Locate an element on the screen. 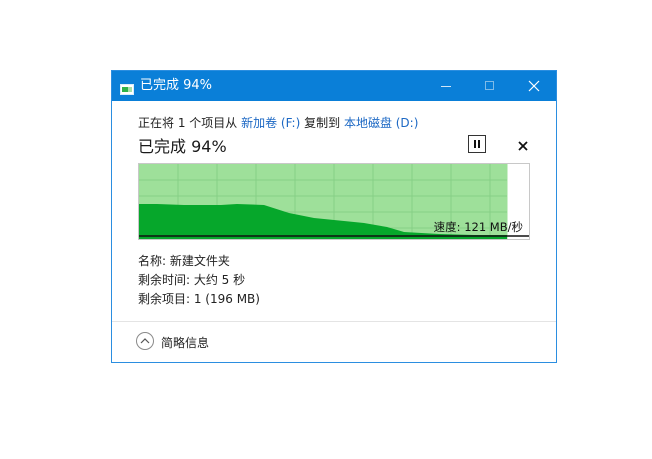  chevron-up-icon is located at coordinates (145, 341).